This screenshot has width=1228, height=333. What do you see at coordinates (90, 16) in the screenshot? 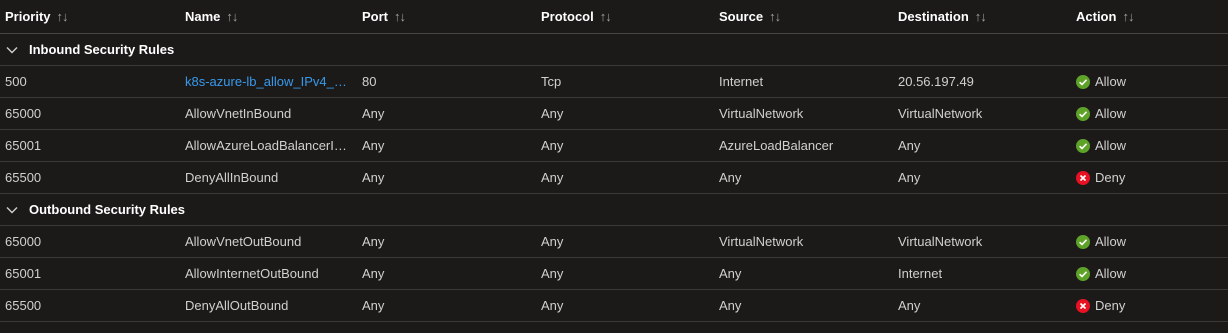
I see `column-header-priority: Priority ↑↓` at bounding box center [90, 16].